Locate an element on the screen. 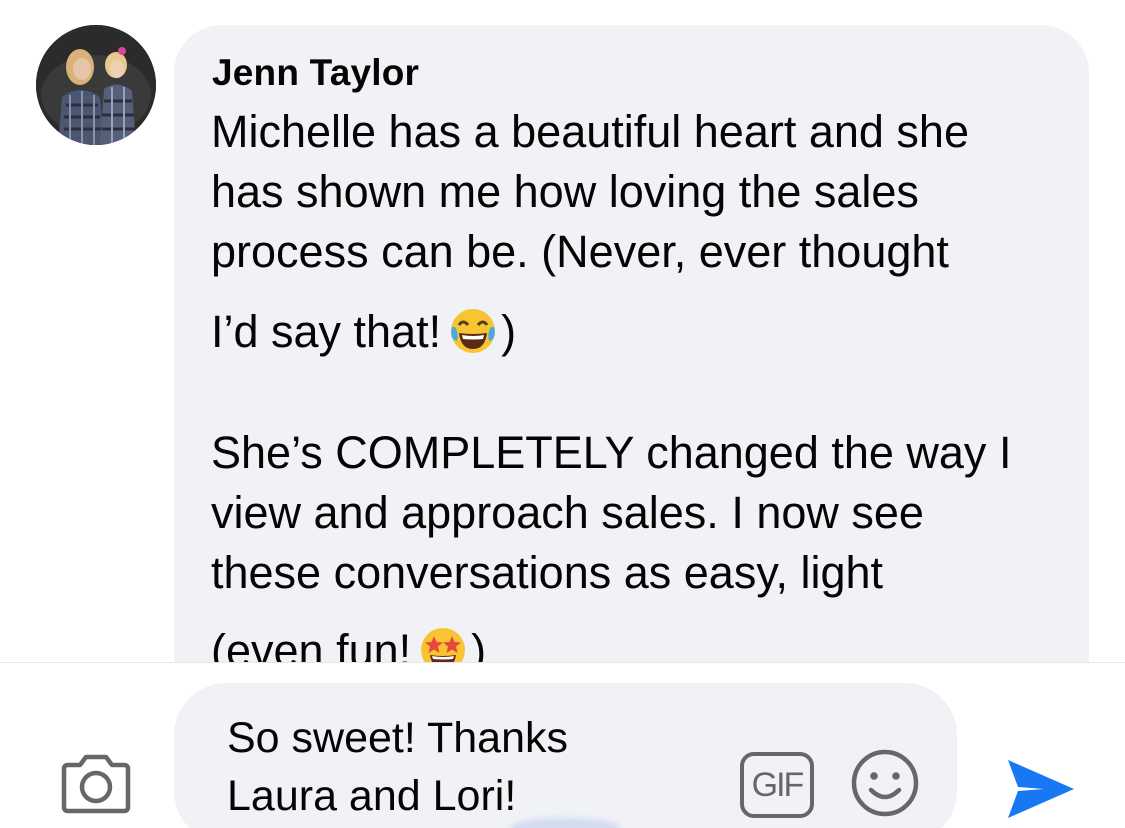 The width and height of the screenshot is (1125, 828). comment-input-text: Laura and Lori! is located at coordinates (371, 796).